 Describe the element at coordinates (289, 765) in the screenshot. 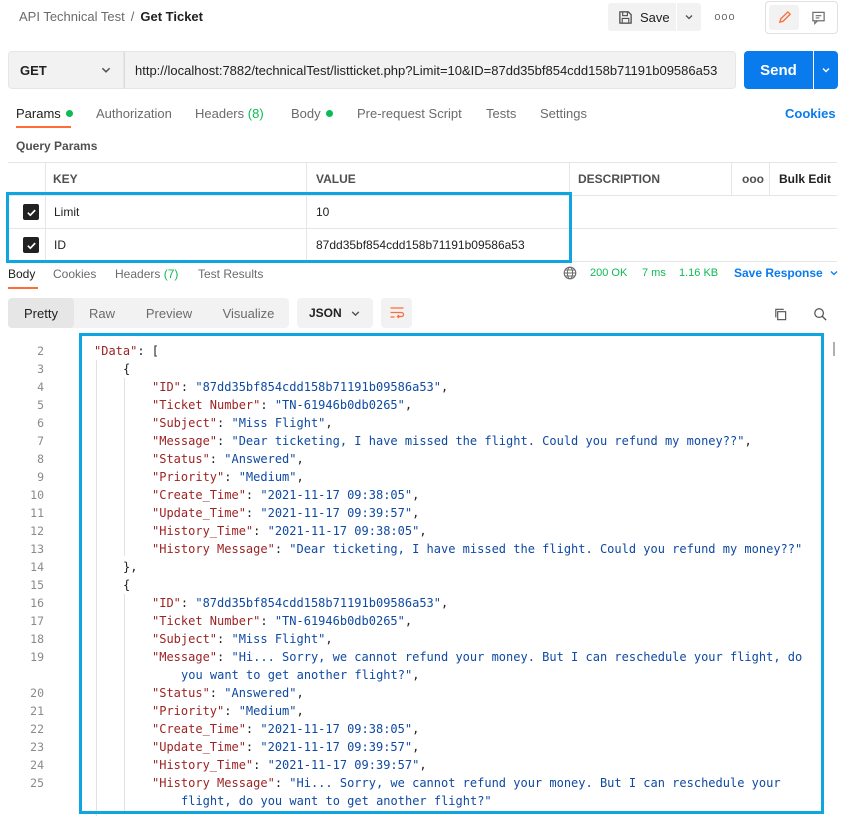

I see `code-text: "History_Time": "2021-11-17 09:39:57",` at that location.